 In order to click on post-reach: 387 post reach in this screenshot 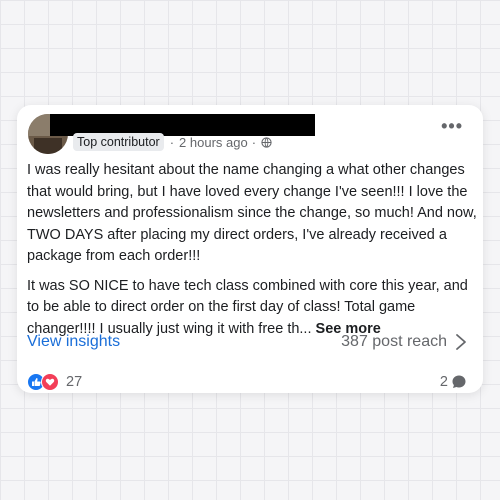, I will do `click(404, 342)`.